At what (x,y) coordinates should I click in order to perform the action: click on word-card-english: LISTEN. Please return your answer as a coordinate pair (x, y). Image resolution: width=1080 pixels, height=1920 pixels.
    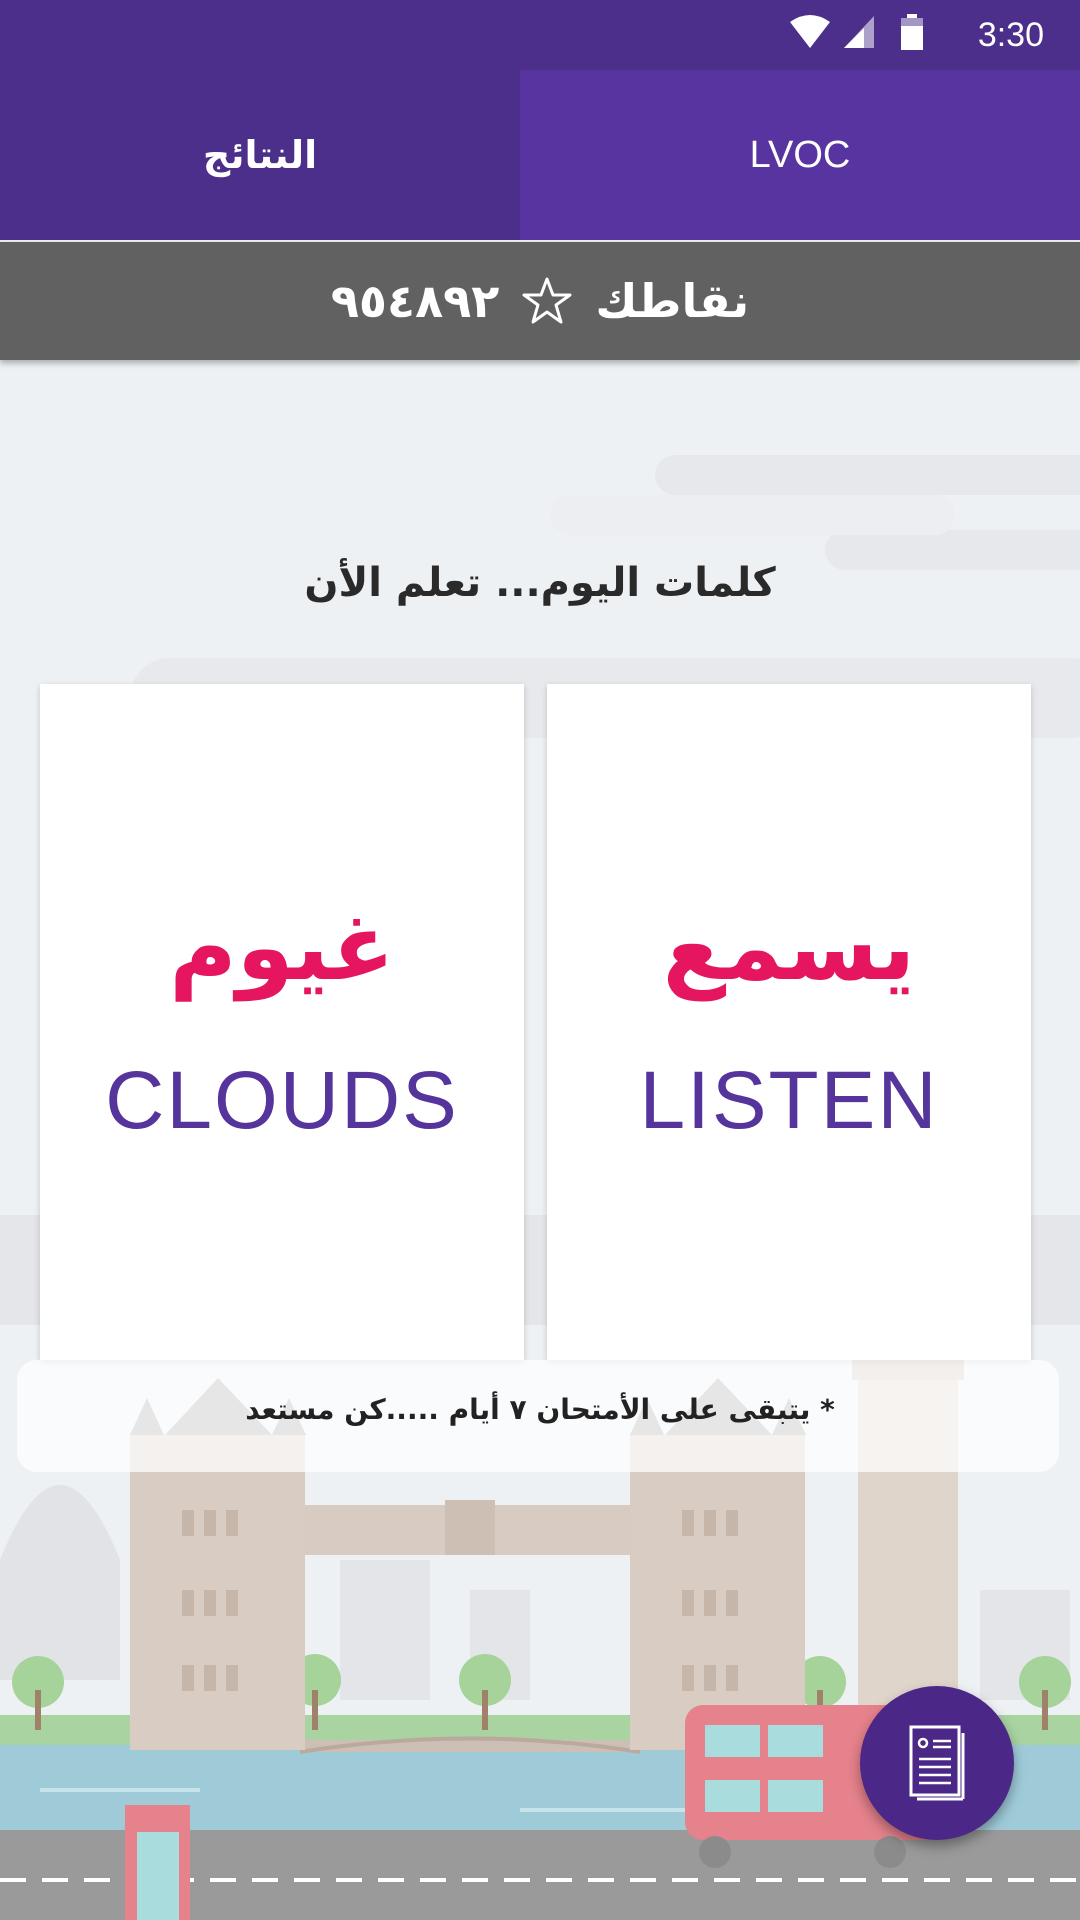
    Looking at the image, I should click on (789, 1100).